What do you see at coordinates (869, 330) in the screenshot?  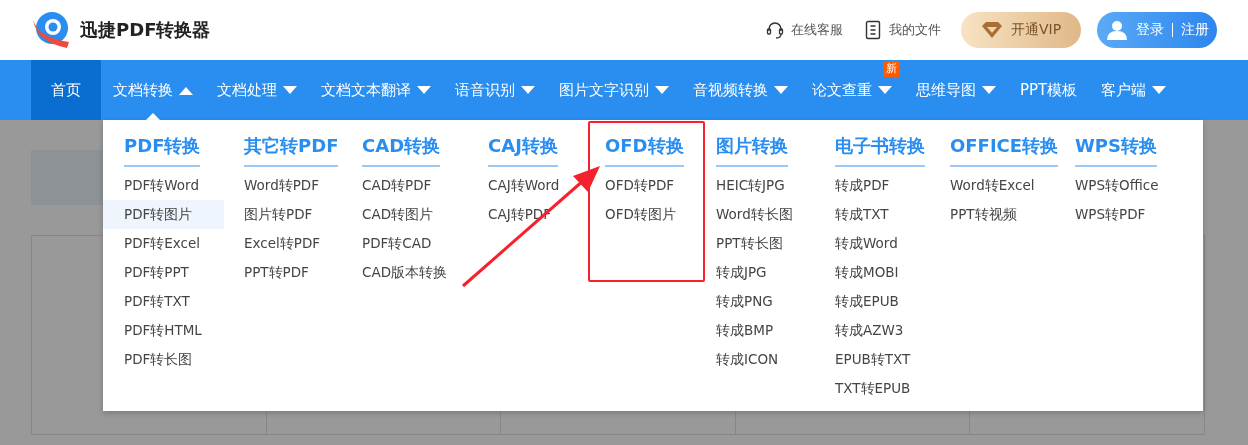 I see `menu-item: 转成AZW3` at bounding box center [869, 330].